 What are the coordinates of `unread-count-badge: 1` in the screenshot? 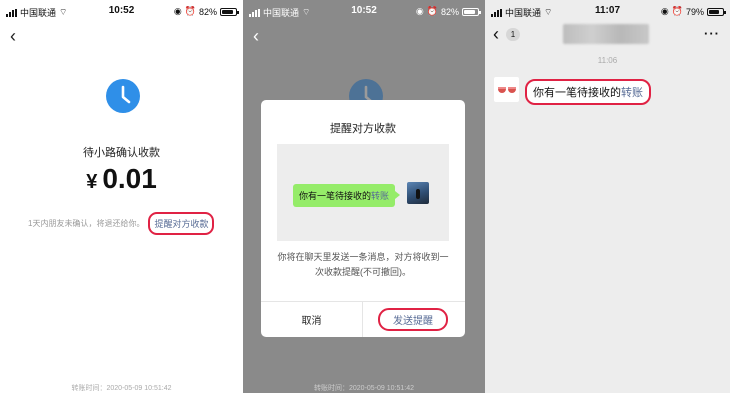 It's located at (513, 34).